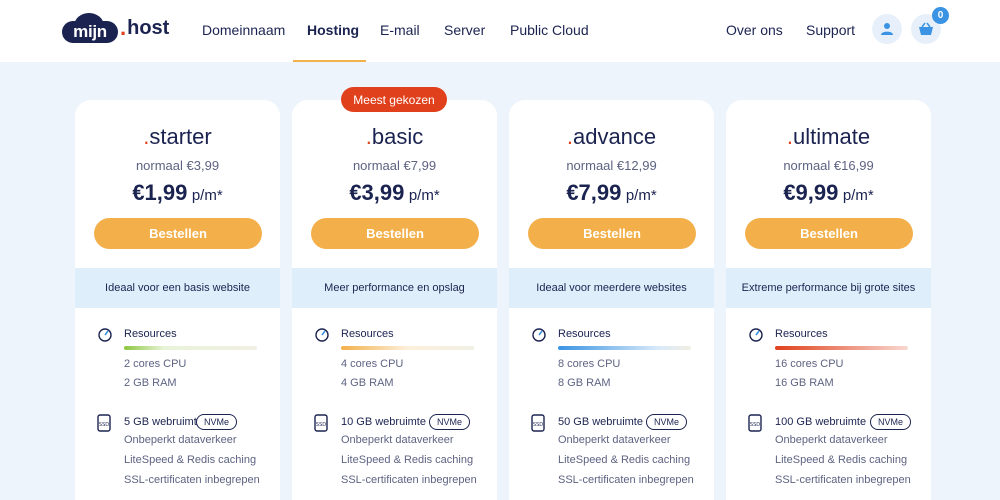  What do you see at coordinates (926, 28) in the screenshot?
I see `basket-icon` at bounding box center [926, 28].